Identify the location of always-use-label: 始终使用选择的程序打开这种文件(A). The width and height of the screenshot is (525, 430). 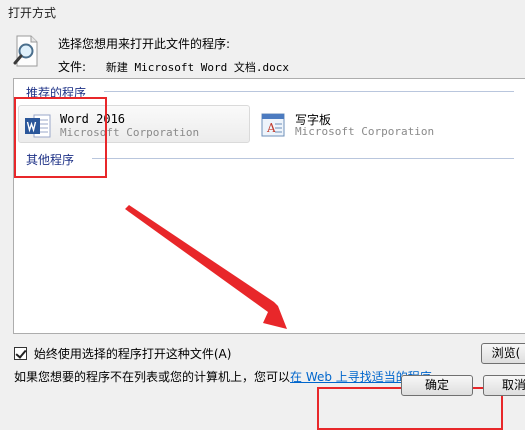
(132, 354).